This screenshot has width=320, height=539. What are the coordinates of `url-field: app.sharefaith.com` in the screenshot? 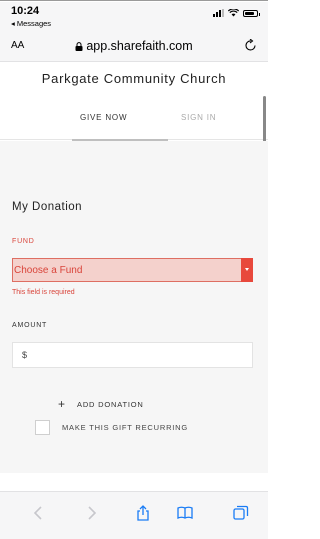 It's located at (134, 46).